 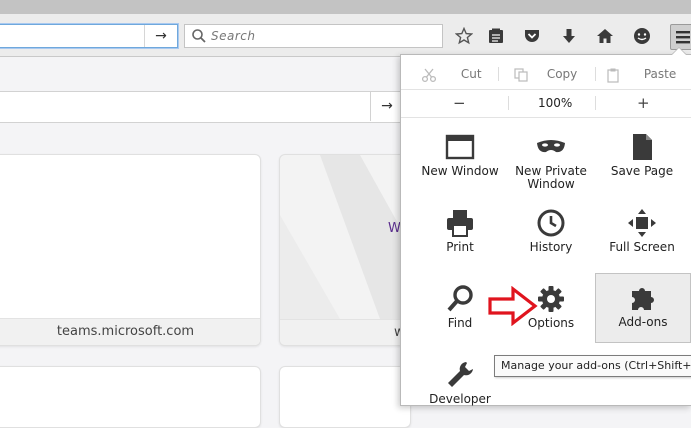 I want to click on reading-list-icon, so click(x=496, y=36).